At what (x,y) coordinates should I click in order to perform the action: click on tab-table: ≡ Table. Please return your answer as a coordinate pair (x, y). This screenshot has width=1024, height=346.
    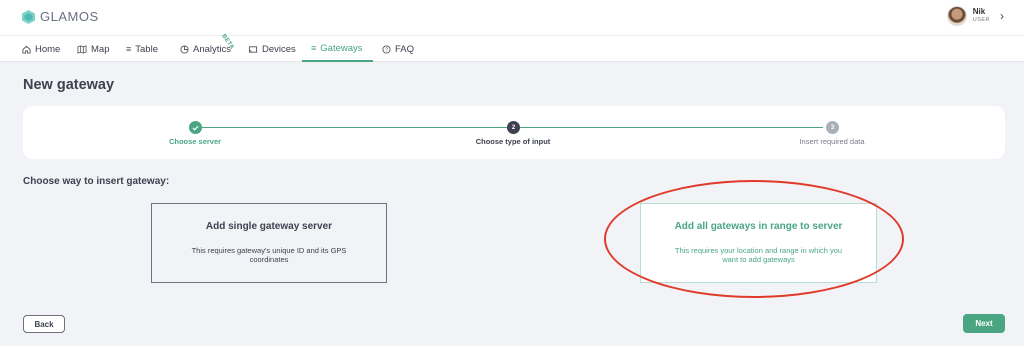
    Looking at the image, I should click on (142, 49).